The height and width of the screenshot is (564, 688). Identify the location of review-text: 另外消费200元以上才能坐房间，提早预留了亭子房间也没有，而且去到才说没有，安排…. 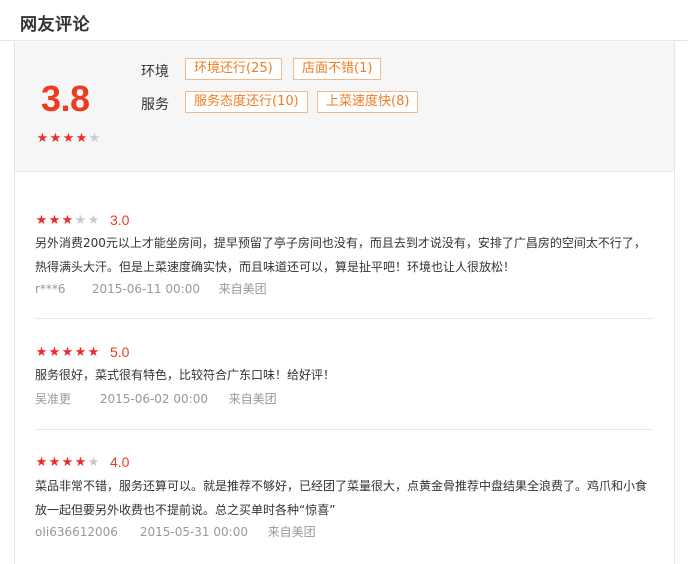
(345, 255).